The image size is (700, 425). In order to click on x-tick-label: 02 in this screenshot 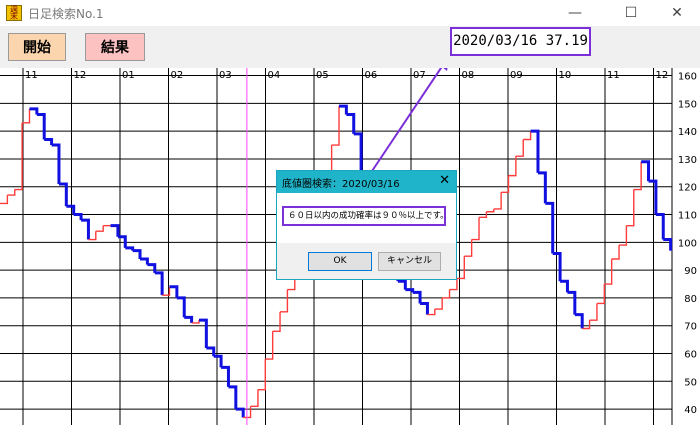, I will do `click(177, 75)`.